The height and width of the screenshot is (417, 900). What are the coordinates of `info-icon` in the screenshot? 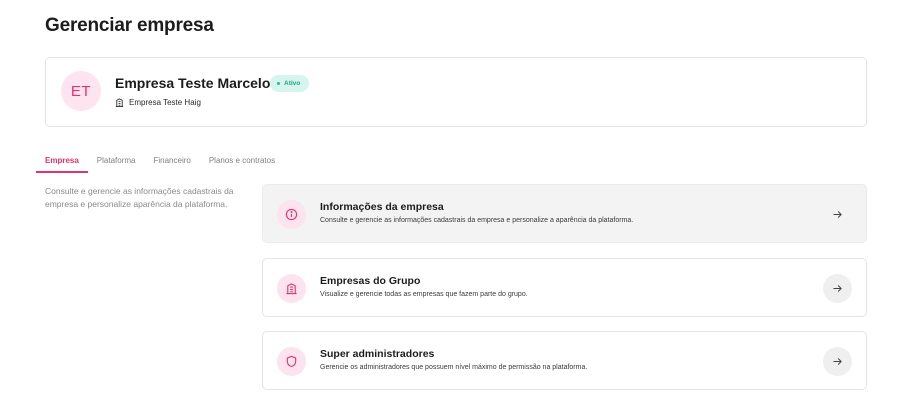 It's located at (291, 214).